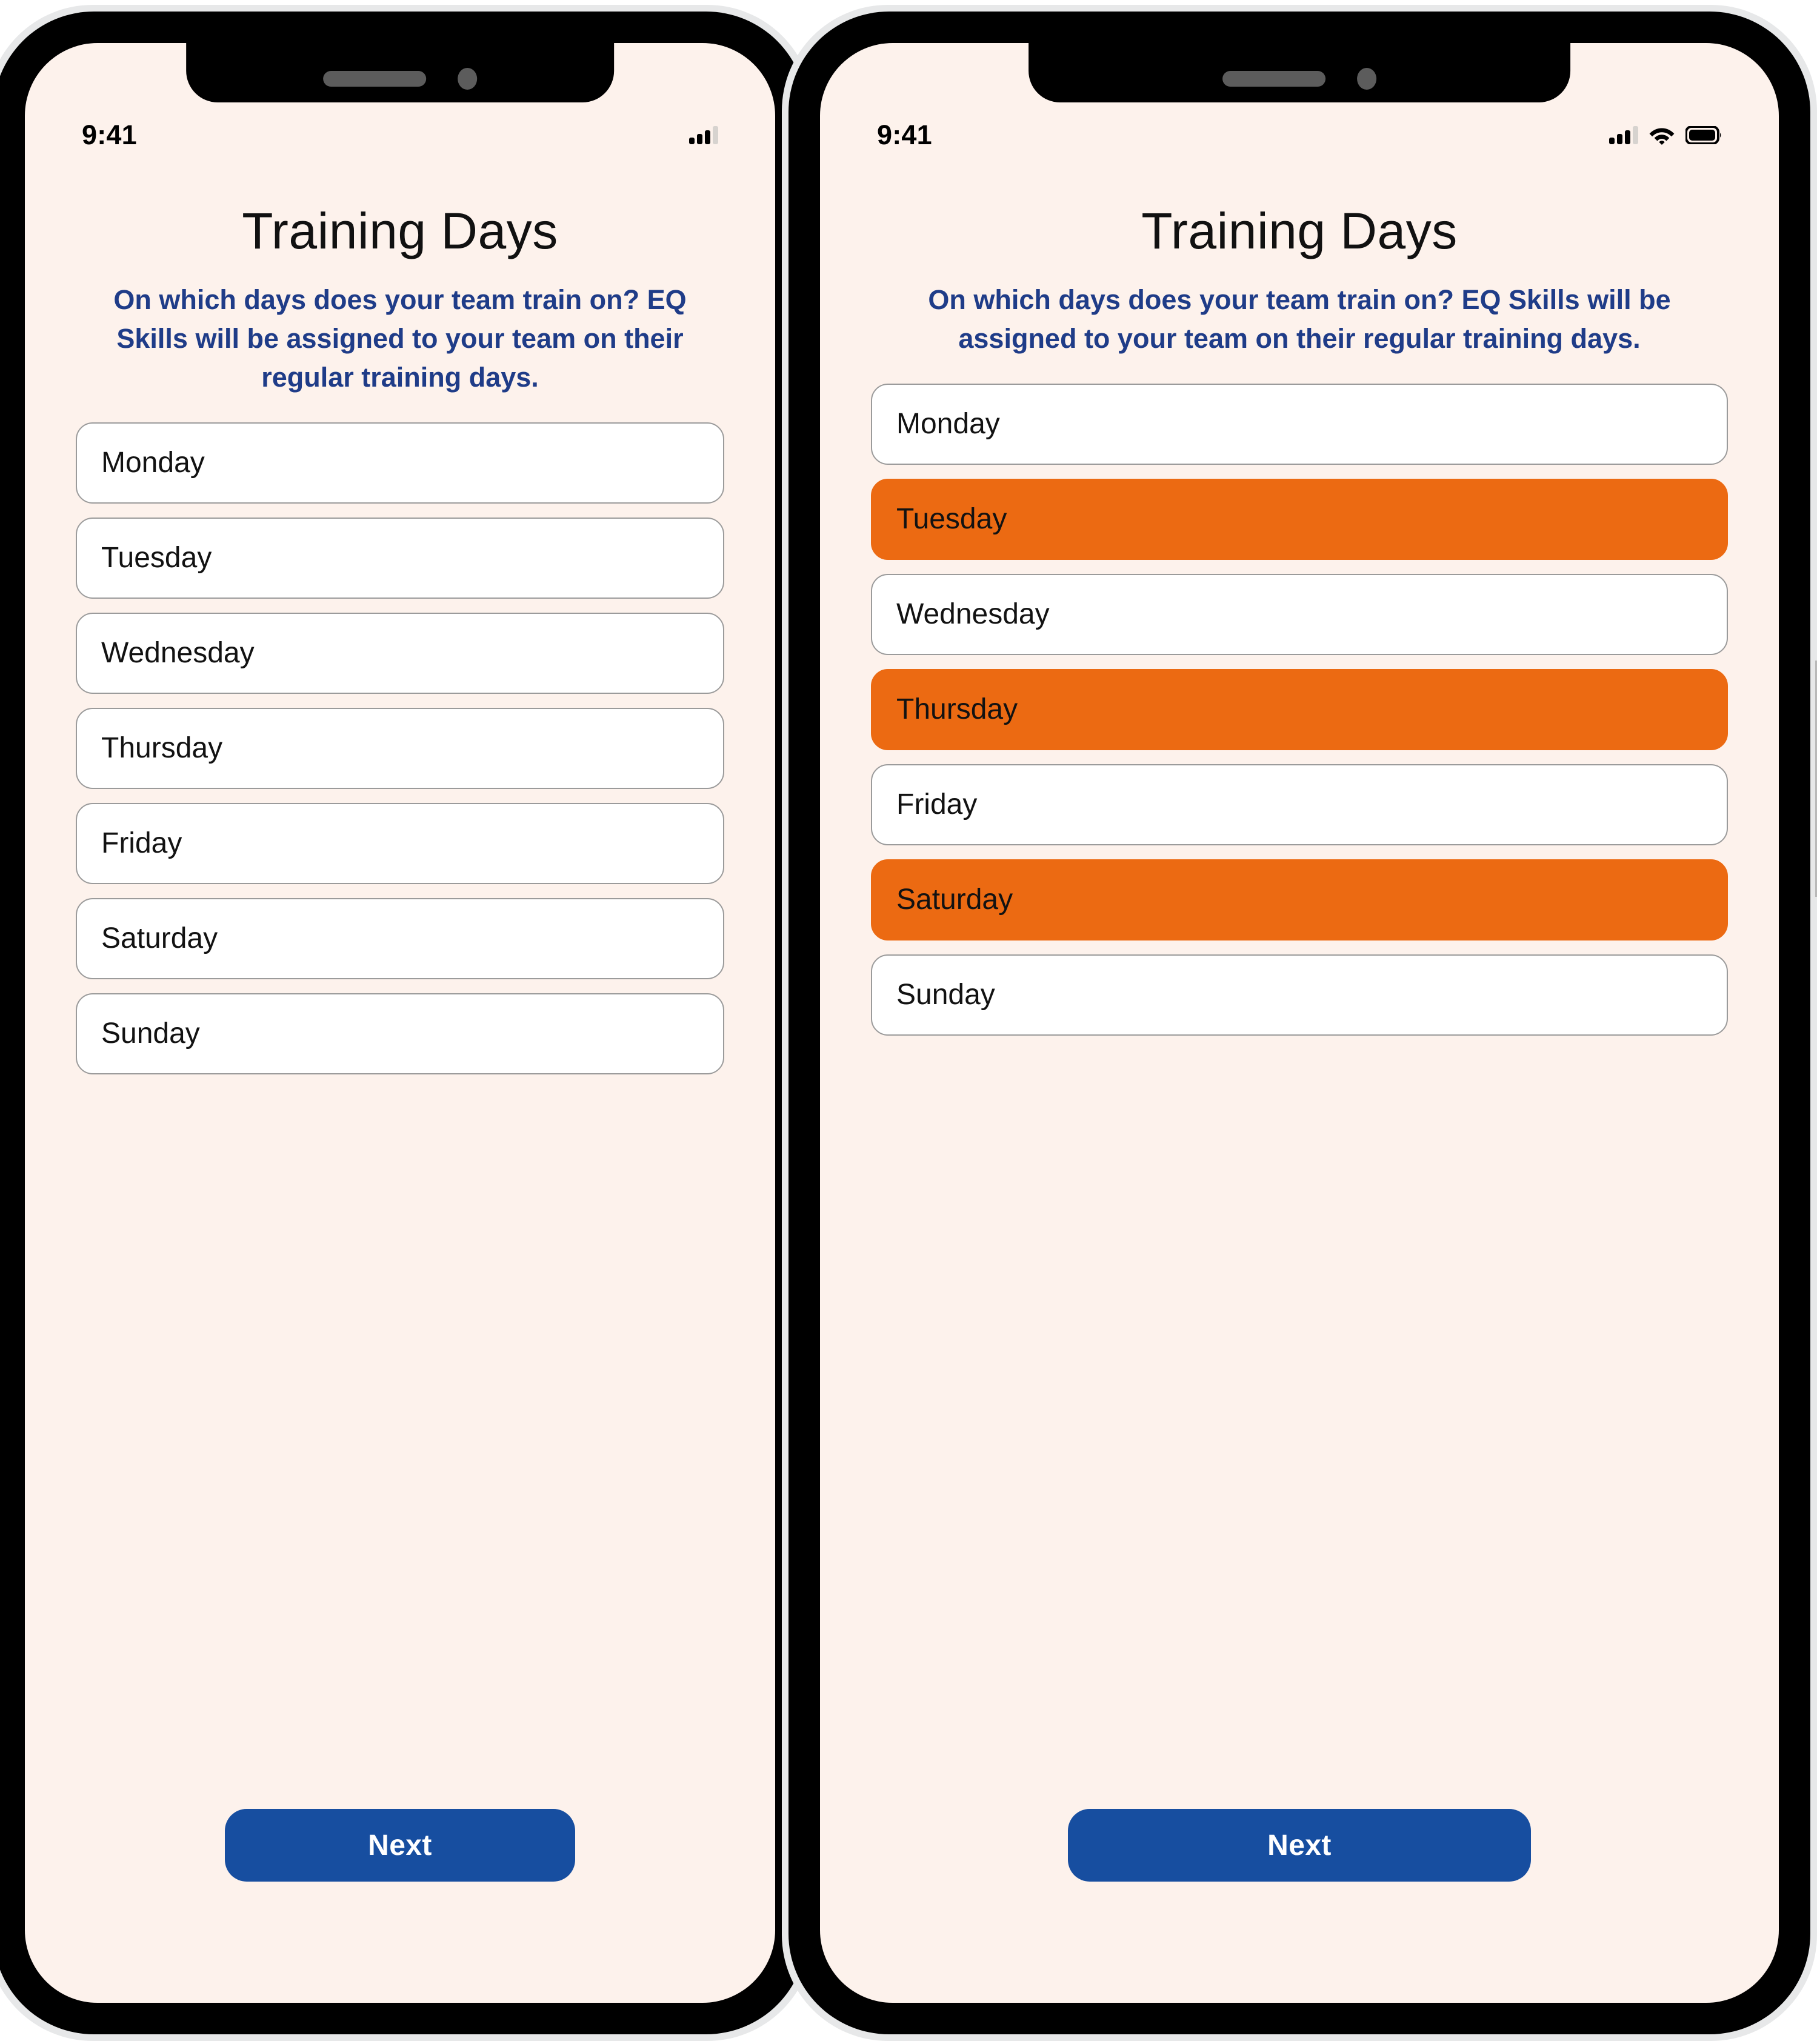 This screenshot has width=1817, height=2044. I want to click on wifi-icon, so click(1662, 135).